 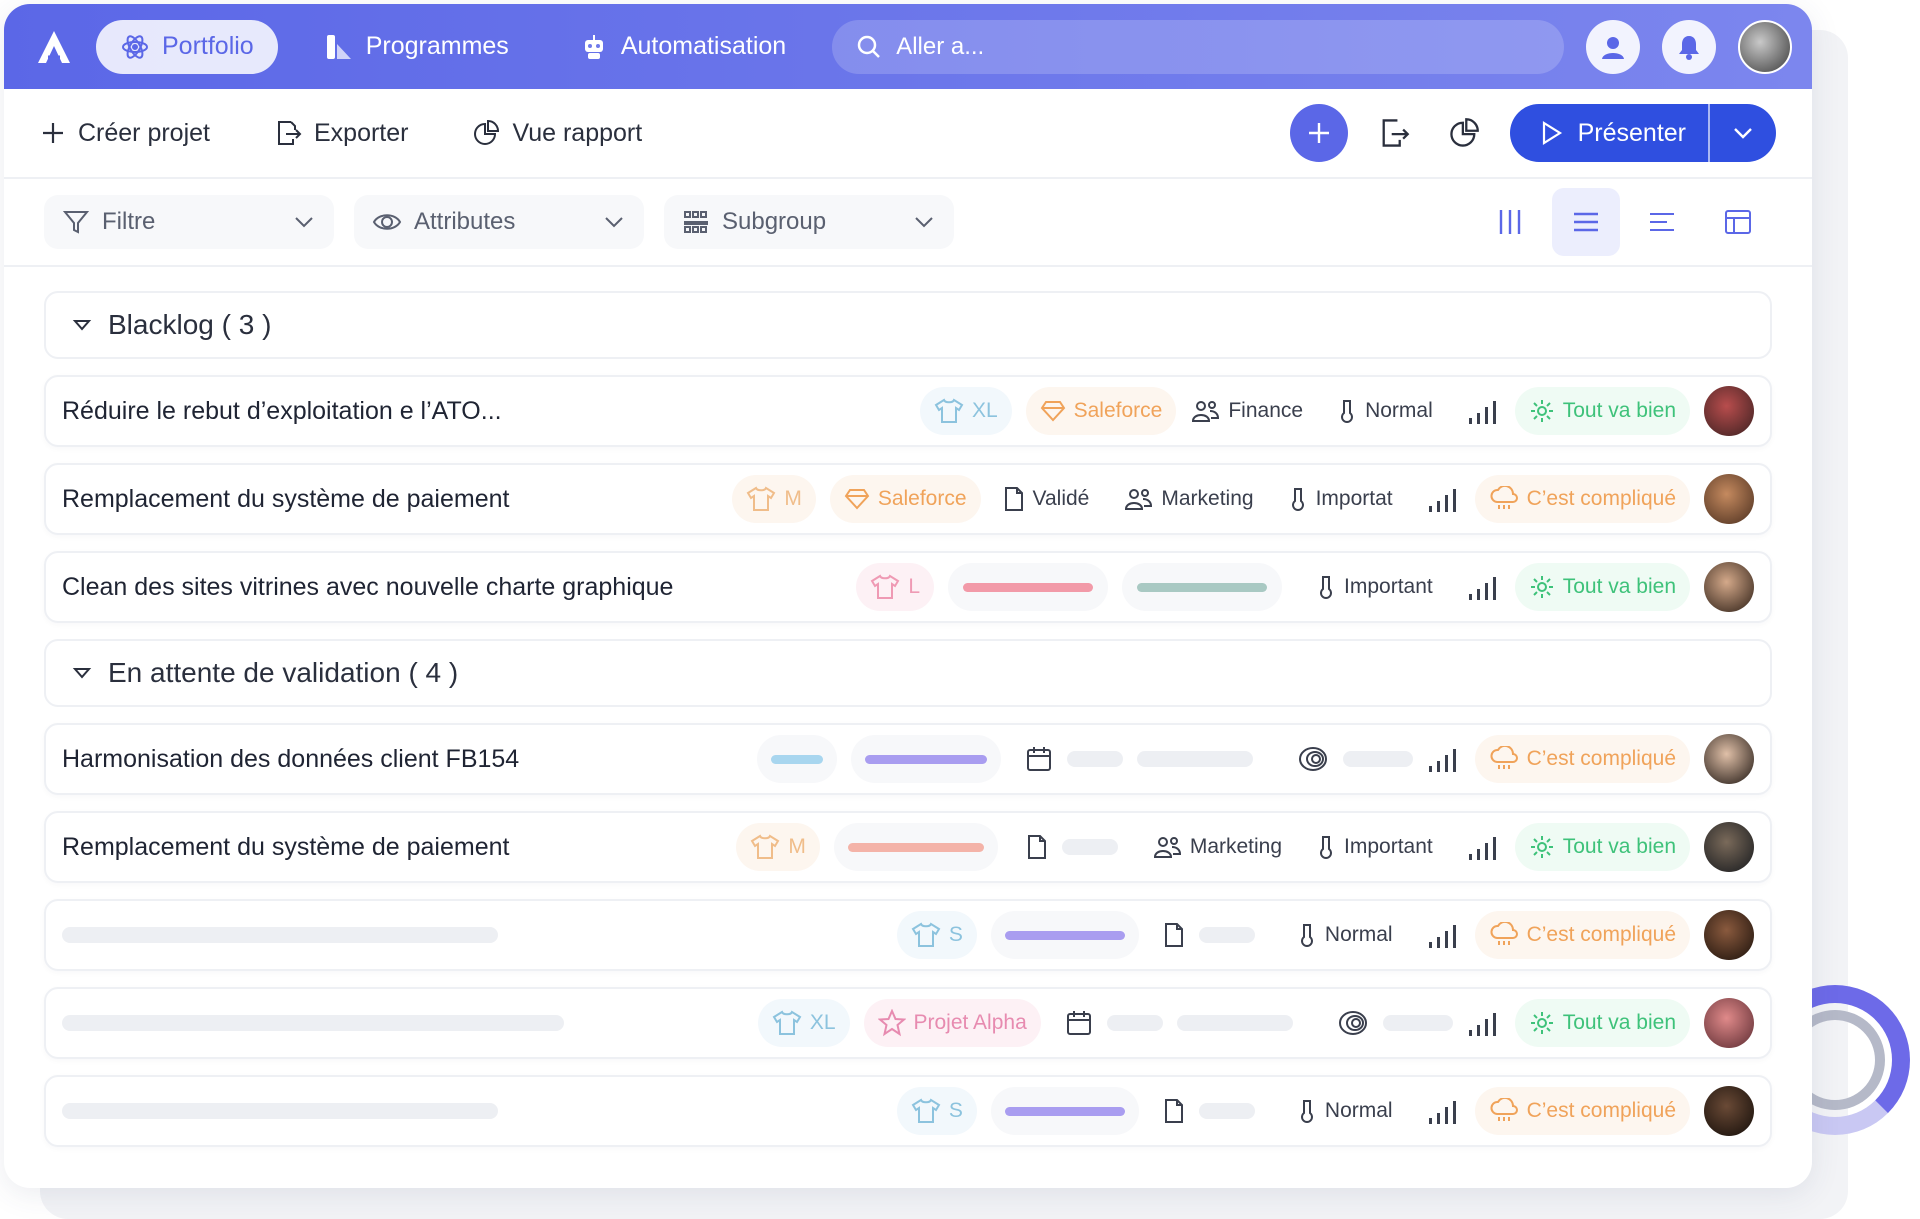 What do you see at coordinates (1586, 222) in the screenshot?
I see `view-list-button` at bounding box center [1586, 222].